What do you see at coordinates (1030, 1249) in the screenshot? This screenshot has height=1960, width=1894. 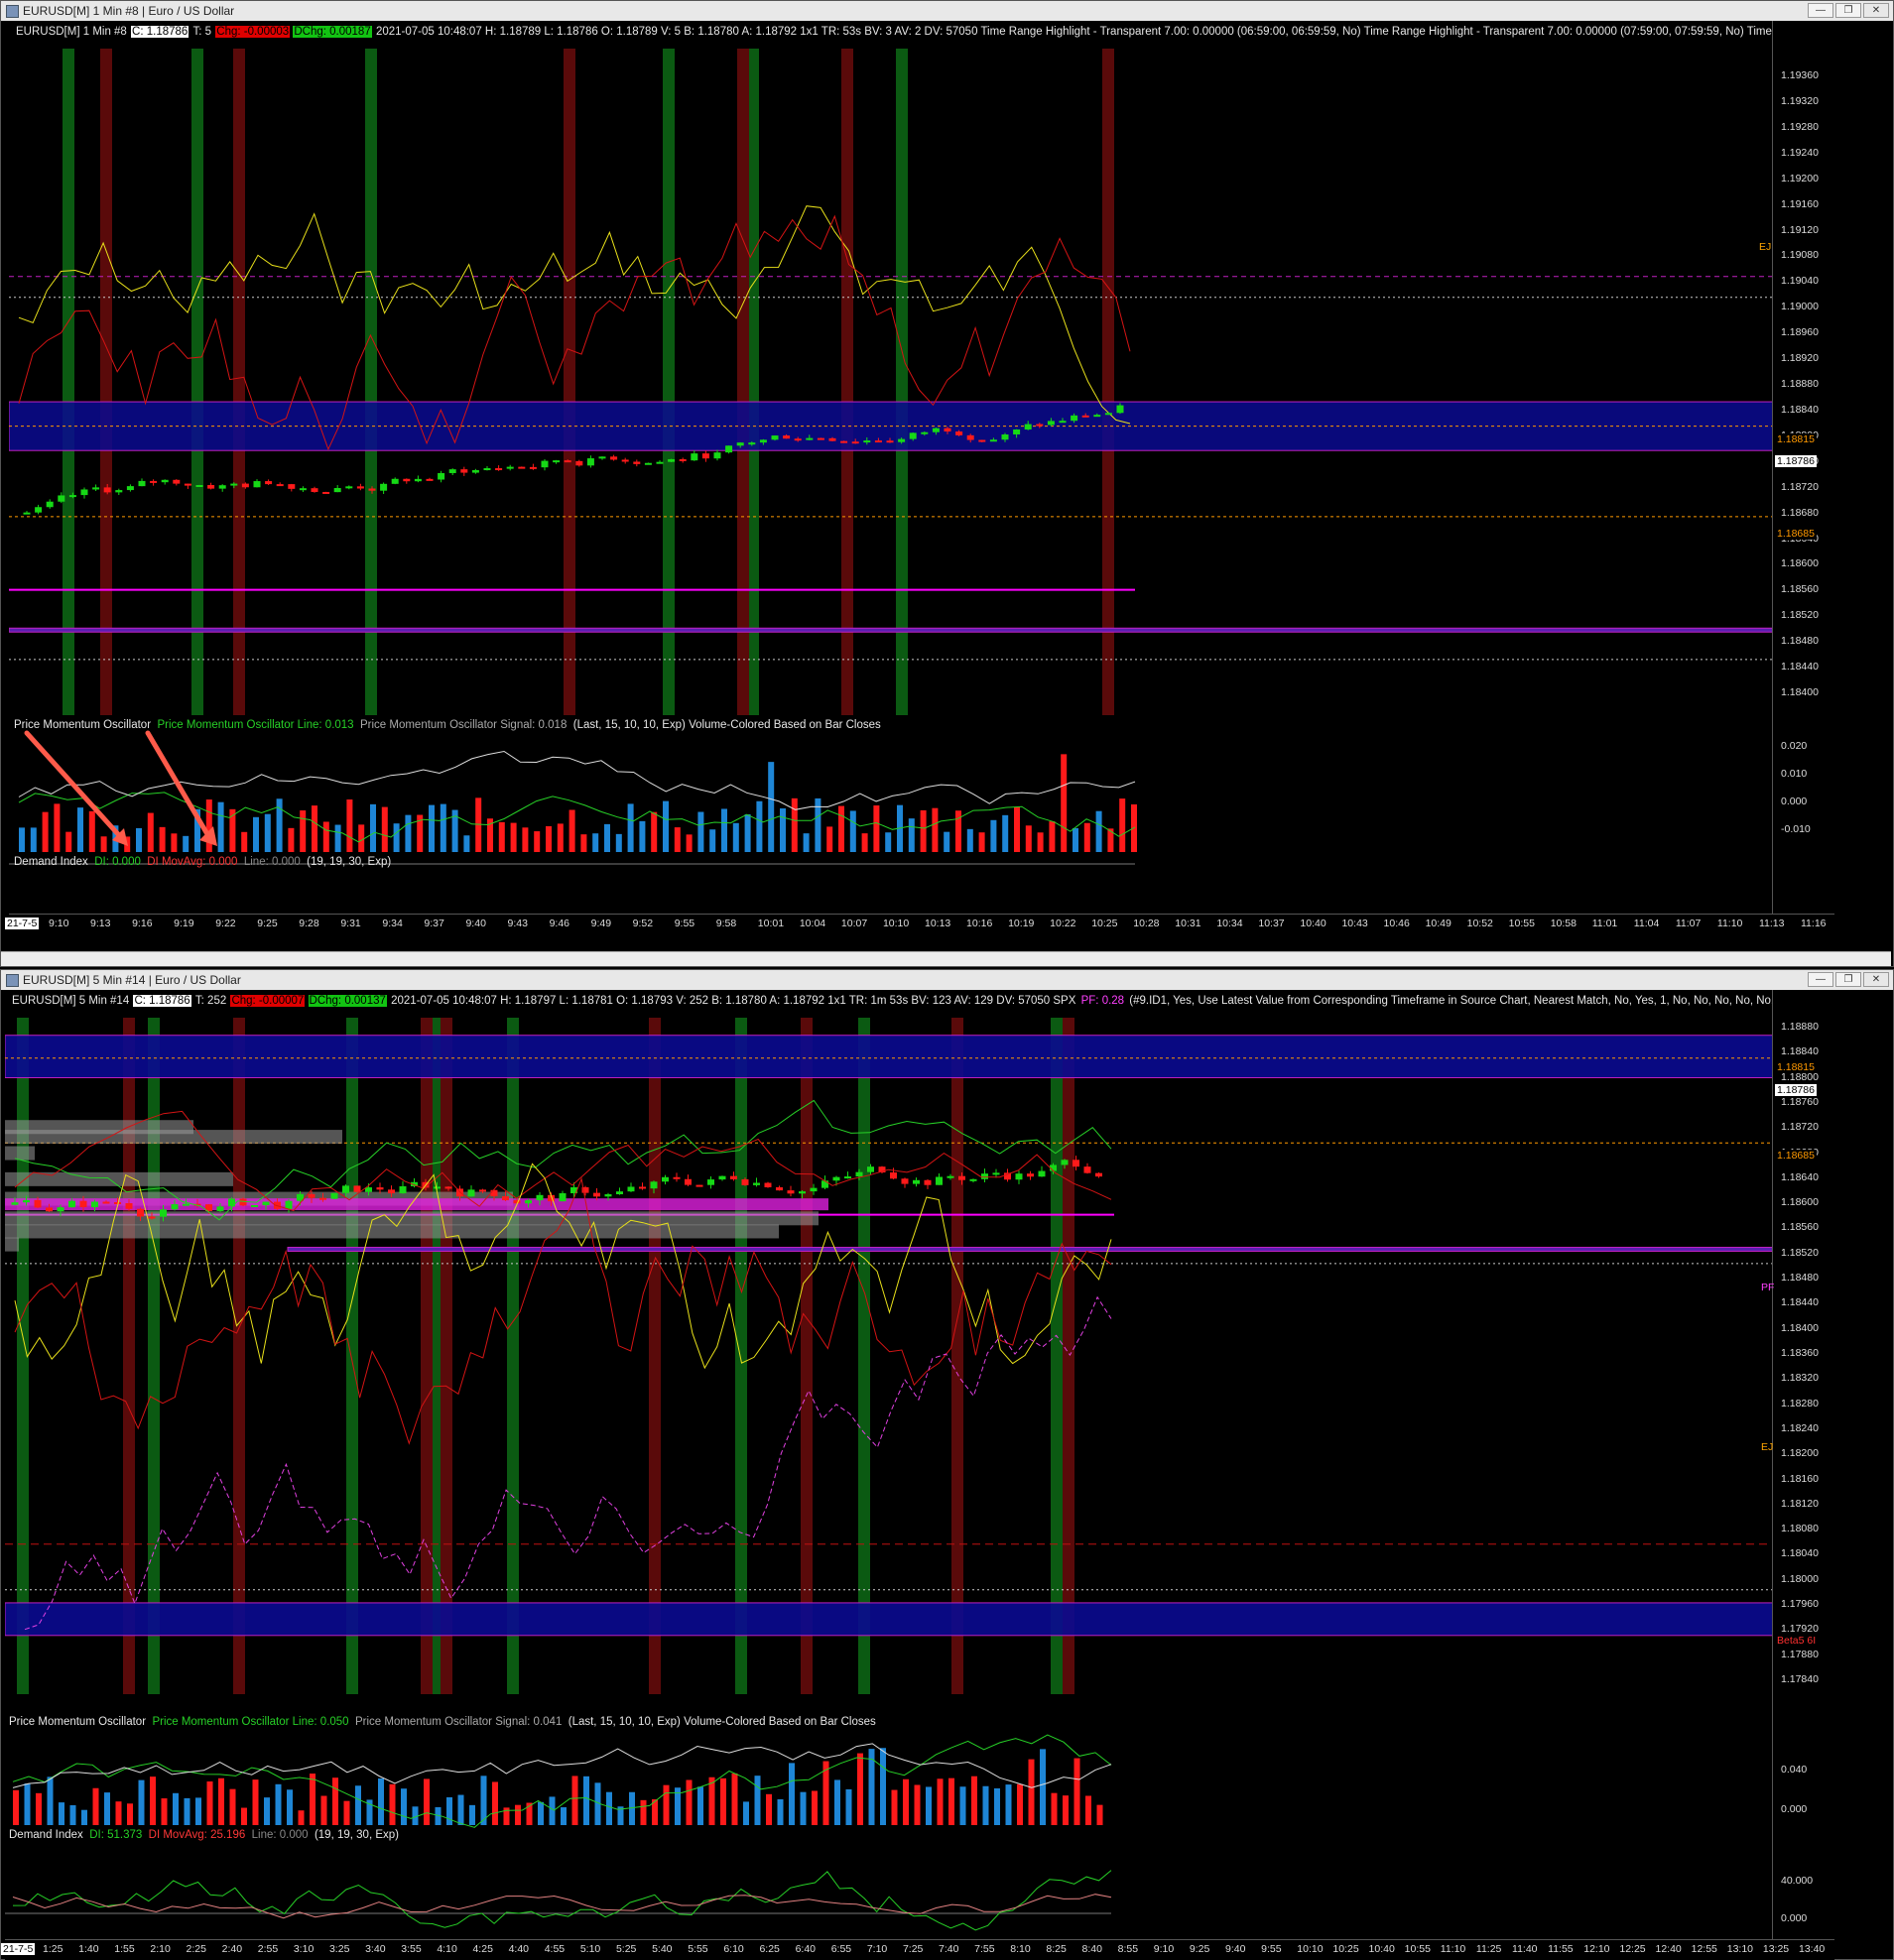 I see `level-purple-band` at bounding box center [1030, 1249].